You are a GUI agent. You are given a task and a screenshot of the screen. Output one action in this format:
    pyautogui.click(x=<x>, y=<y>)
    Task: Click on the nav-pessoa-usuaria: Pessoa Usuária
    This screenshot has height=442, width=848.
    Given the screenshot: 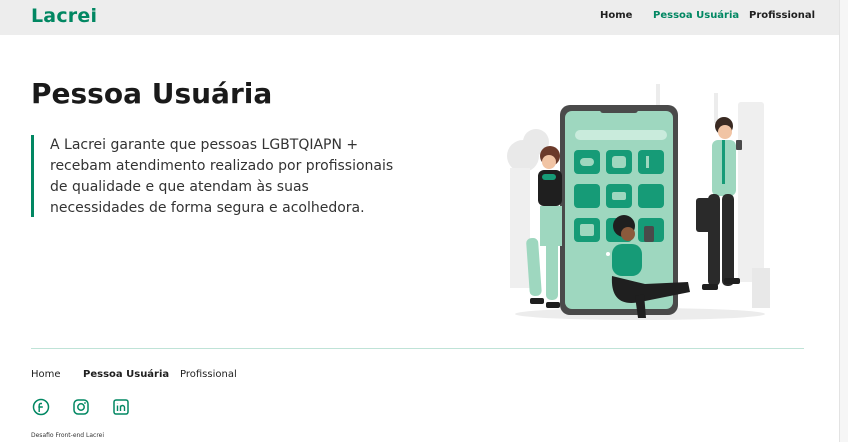 What is the action you would take?
    pyautogui.click(x=696, y=15)
    